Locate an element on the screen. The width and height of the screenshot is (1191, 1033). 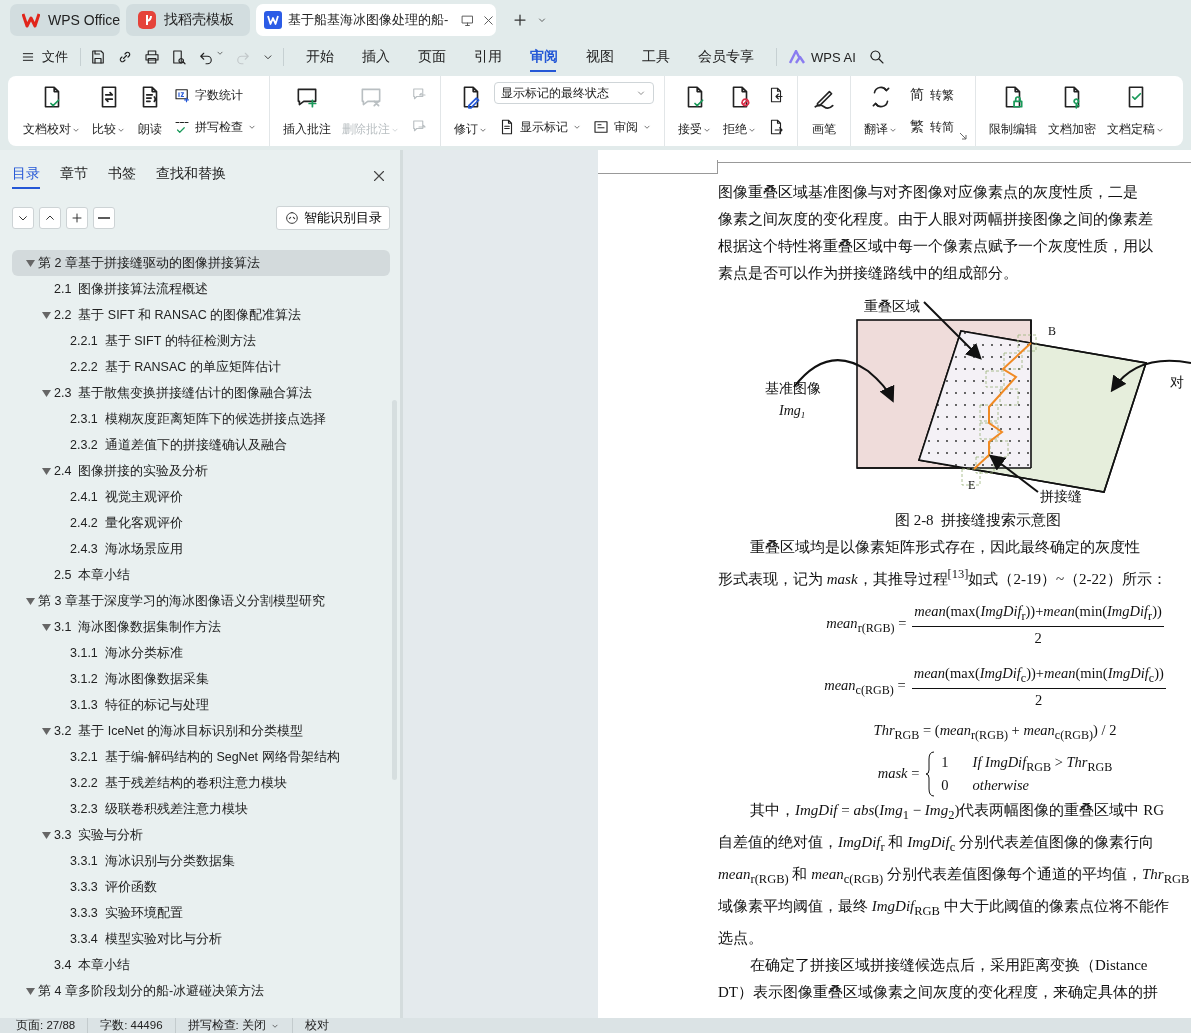
remove-level-button is located at coordinates (104, 218).